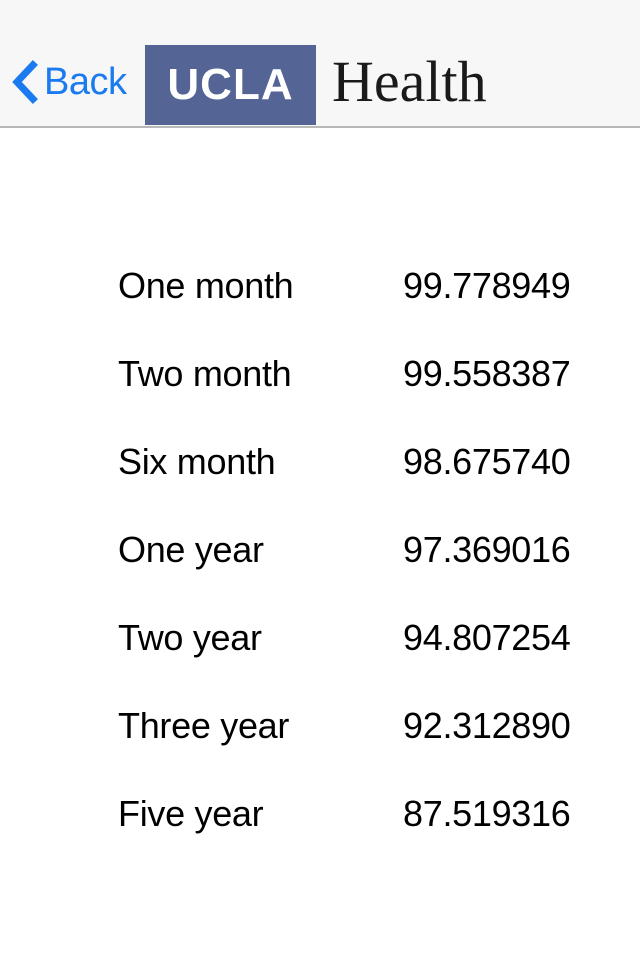 This screenshot has height=960, width=640. I want to click on ucla-logo-badge: UCLA, so click(230, 85).